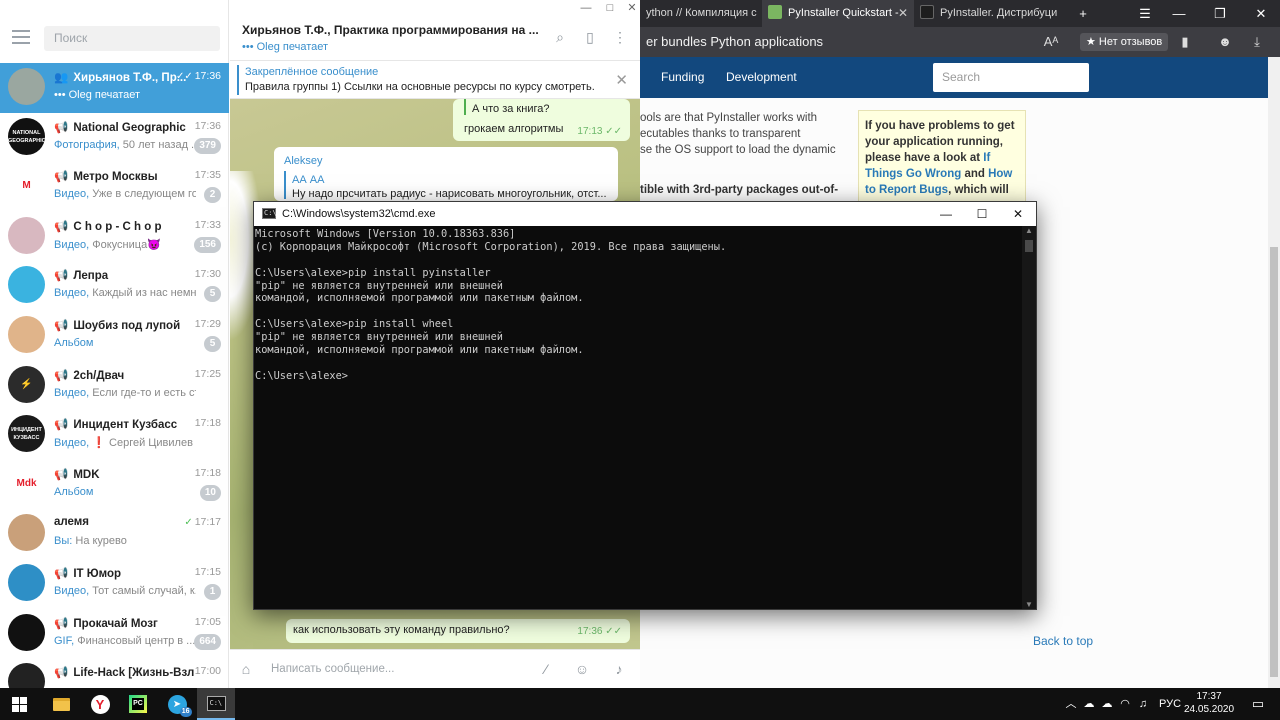 The image size is (1280, 720). What do you see at coordinates (1029, 604) in the screenshot?
I see `scroll-down-icon: ▼` at bounding box center [1029, 604].